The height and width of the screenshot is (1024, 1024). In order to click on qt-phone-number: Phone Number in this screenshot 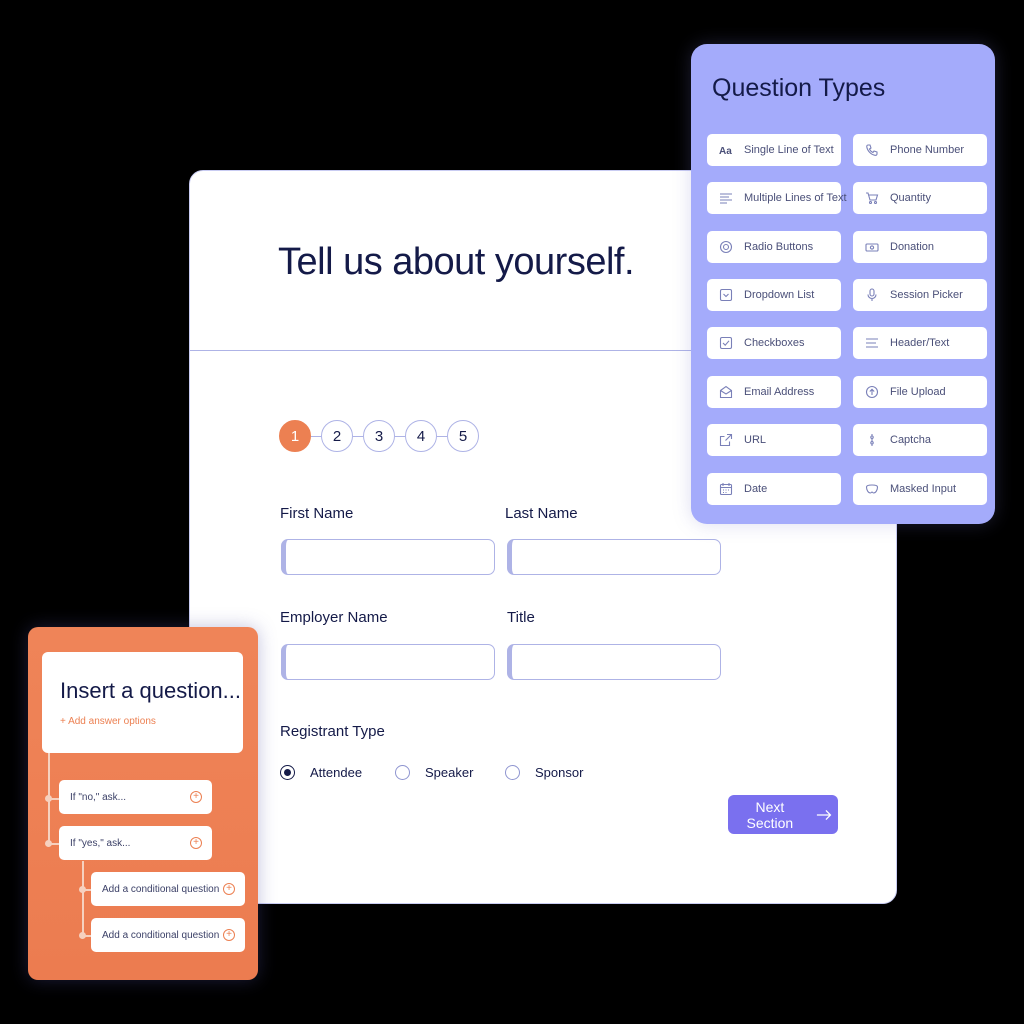, I will do `click(920, 150)`.